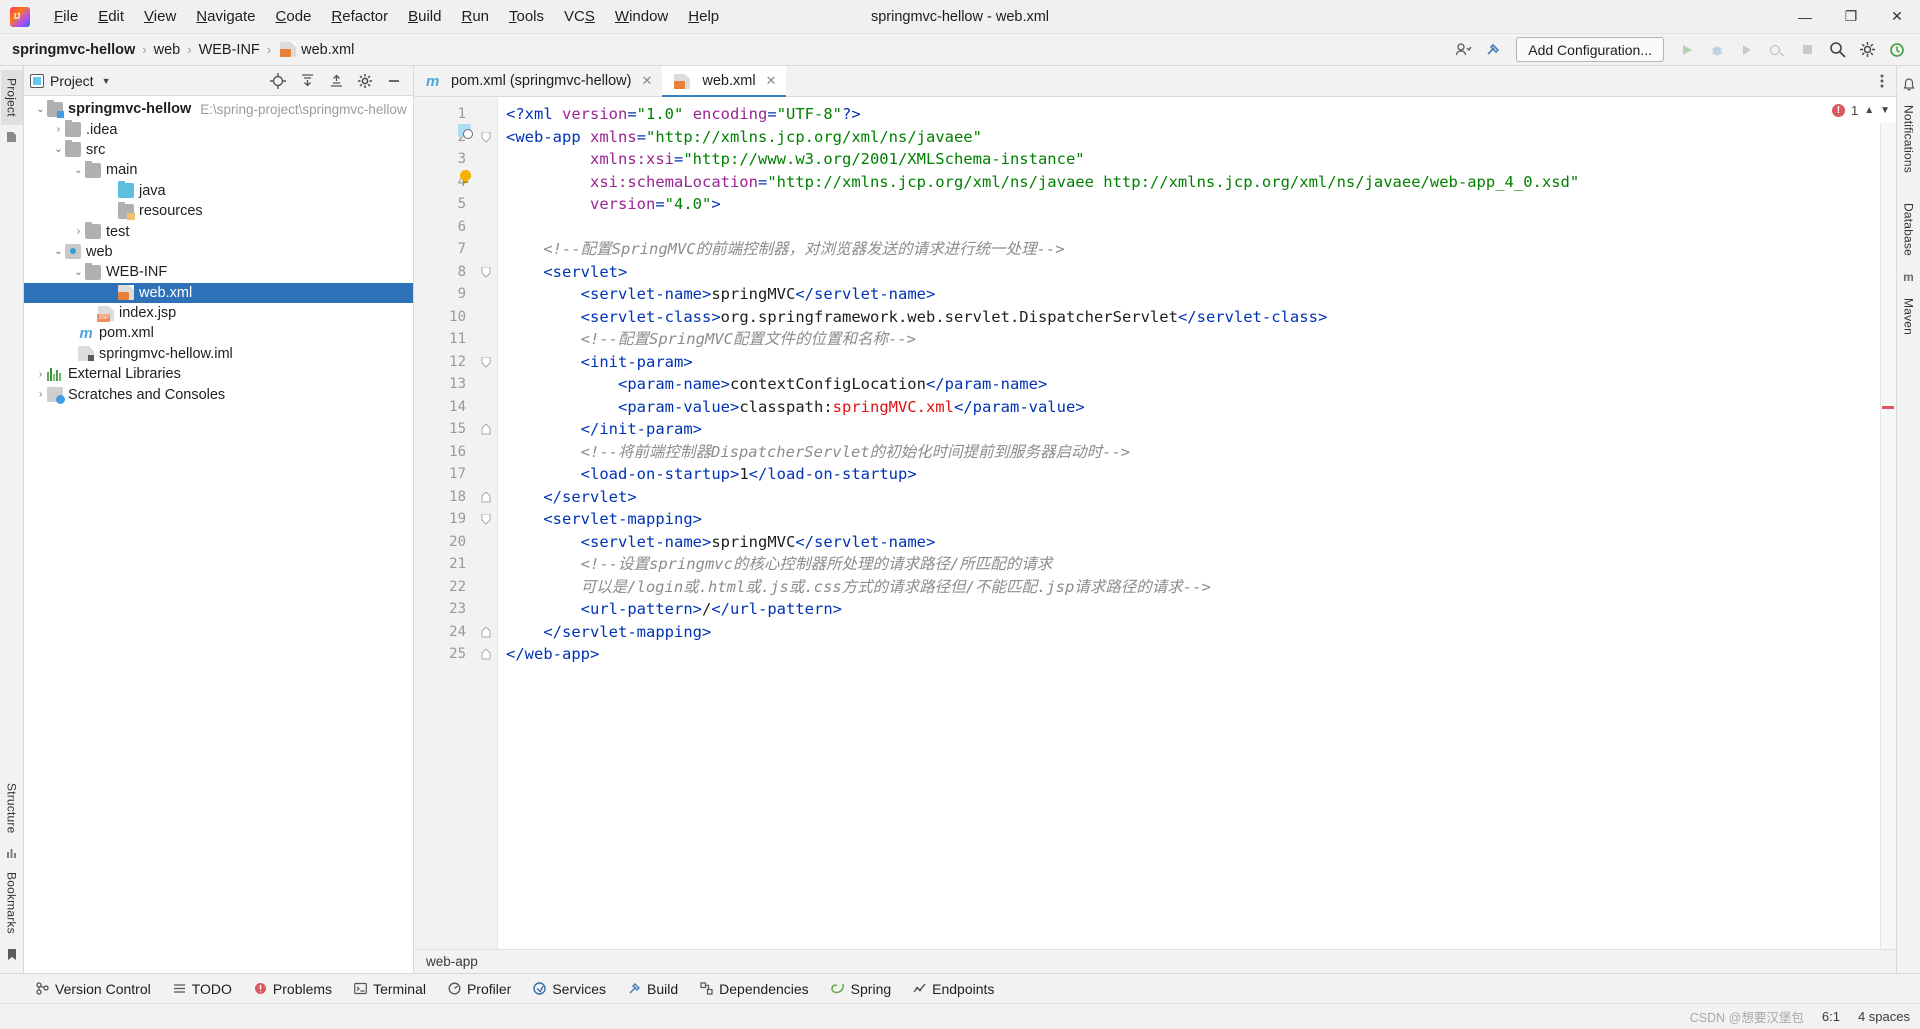 Image resolution: width=1920 pixels, height=1029 pixels. What do you see at coordinates (1687, 50) in the screenshot?
I see `run-icon` at bounding box center [1687, 50].